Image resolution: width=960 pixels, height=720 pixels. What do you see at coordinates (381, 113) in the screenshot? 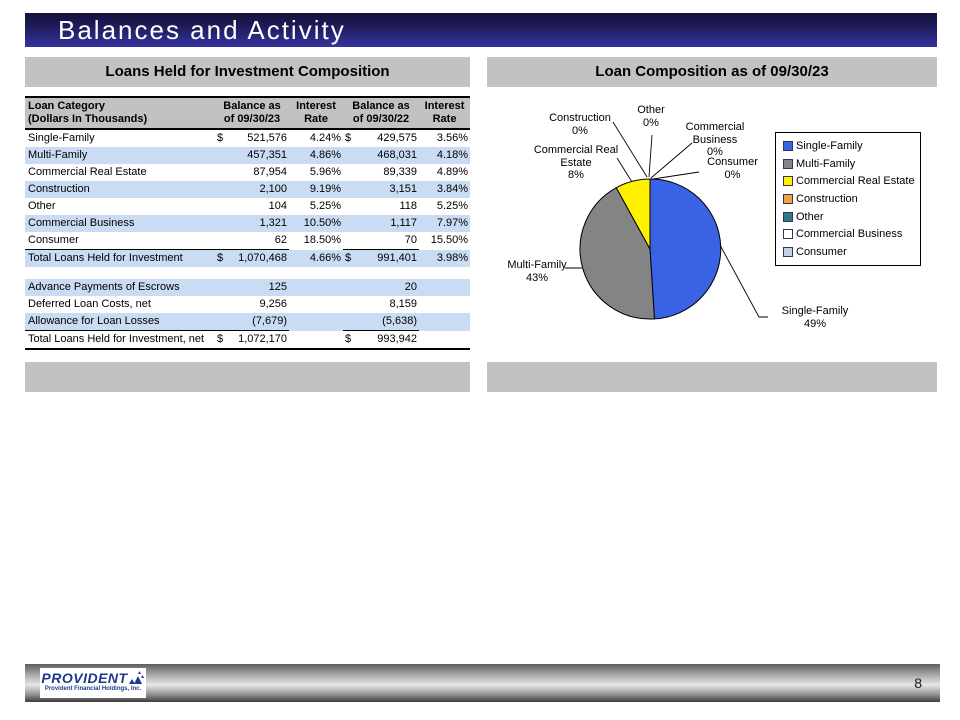
I see `col-header-balance-2022: Balance as of 09/30/22` at bounding box center [381, 113].